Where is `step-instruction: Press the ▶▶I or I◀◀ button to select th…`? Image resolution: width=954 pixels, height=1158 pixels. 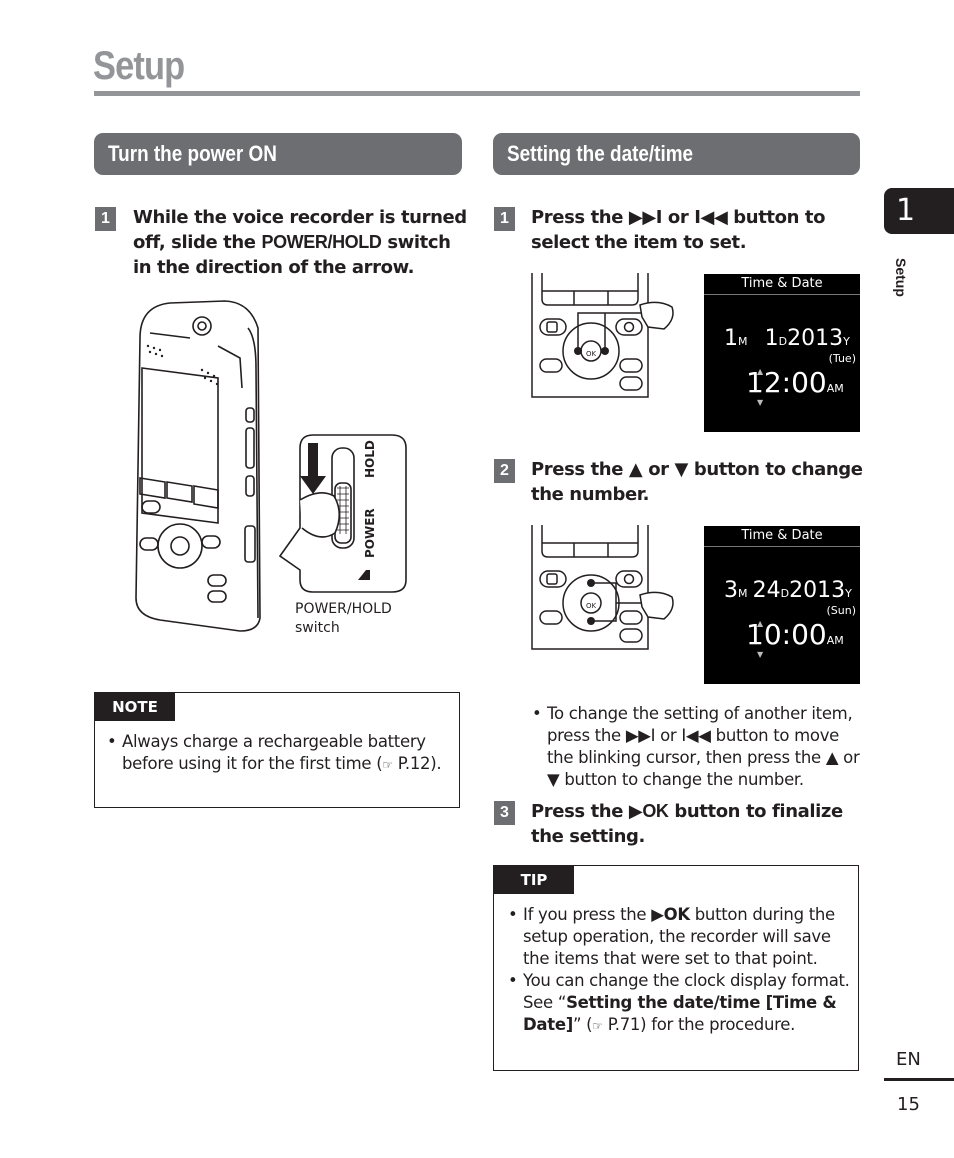 step-instruction: Press the ▶▶I or I◀◀ button to select th… is located at coordinates (698, 230).